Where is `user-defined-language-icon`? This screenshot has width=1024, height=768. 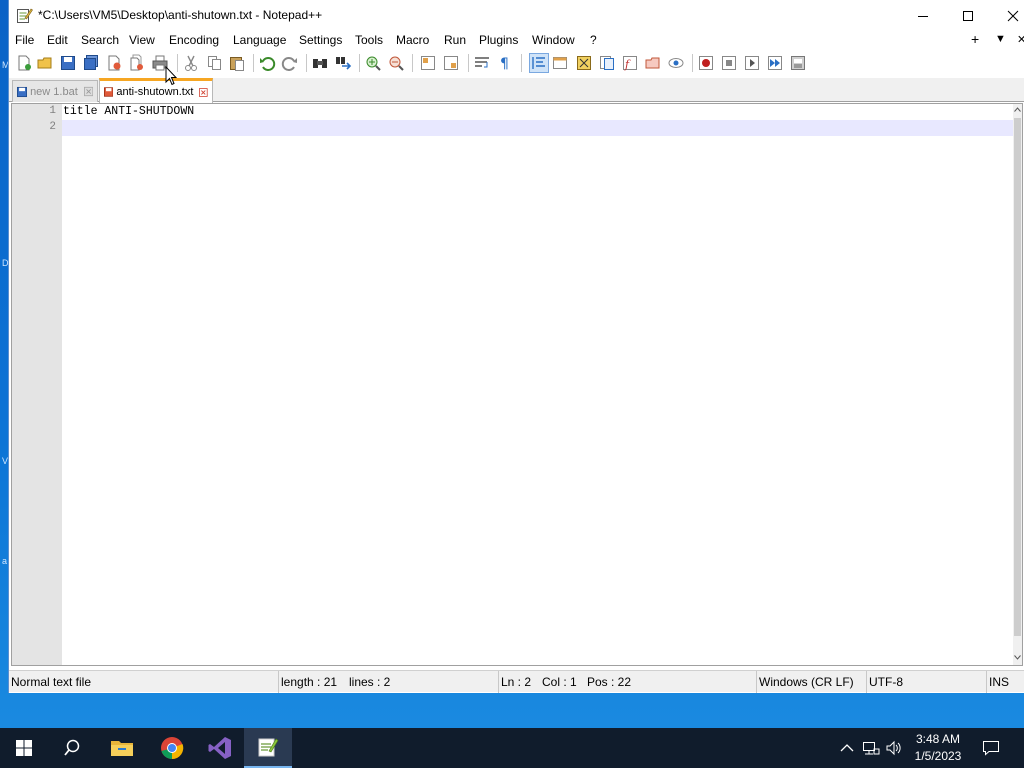
user-defined-language-icon is located at coordinates (560, 63).